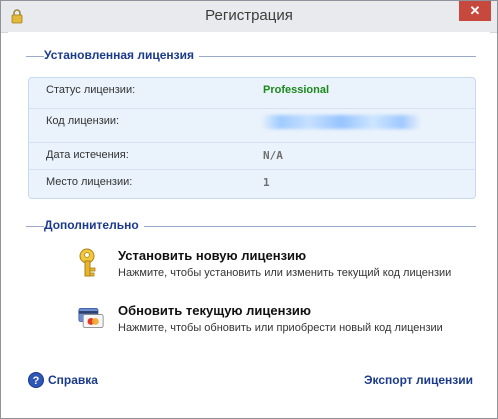  I want to click on export-license-button: Экспорт лицензии, so click(418, 380).